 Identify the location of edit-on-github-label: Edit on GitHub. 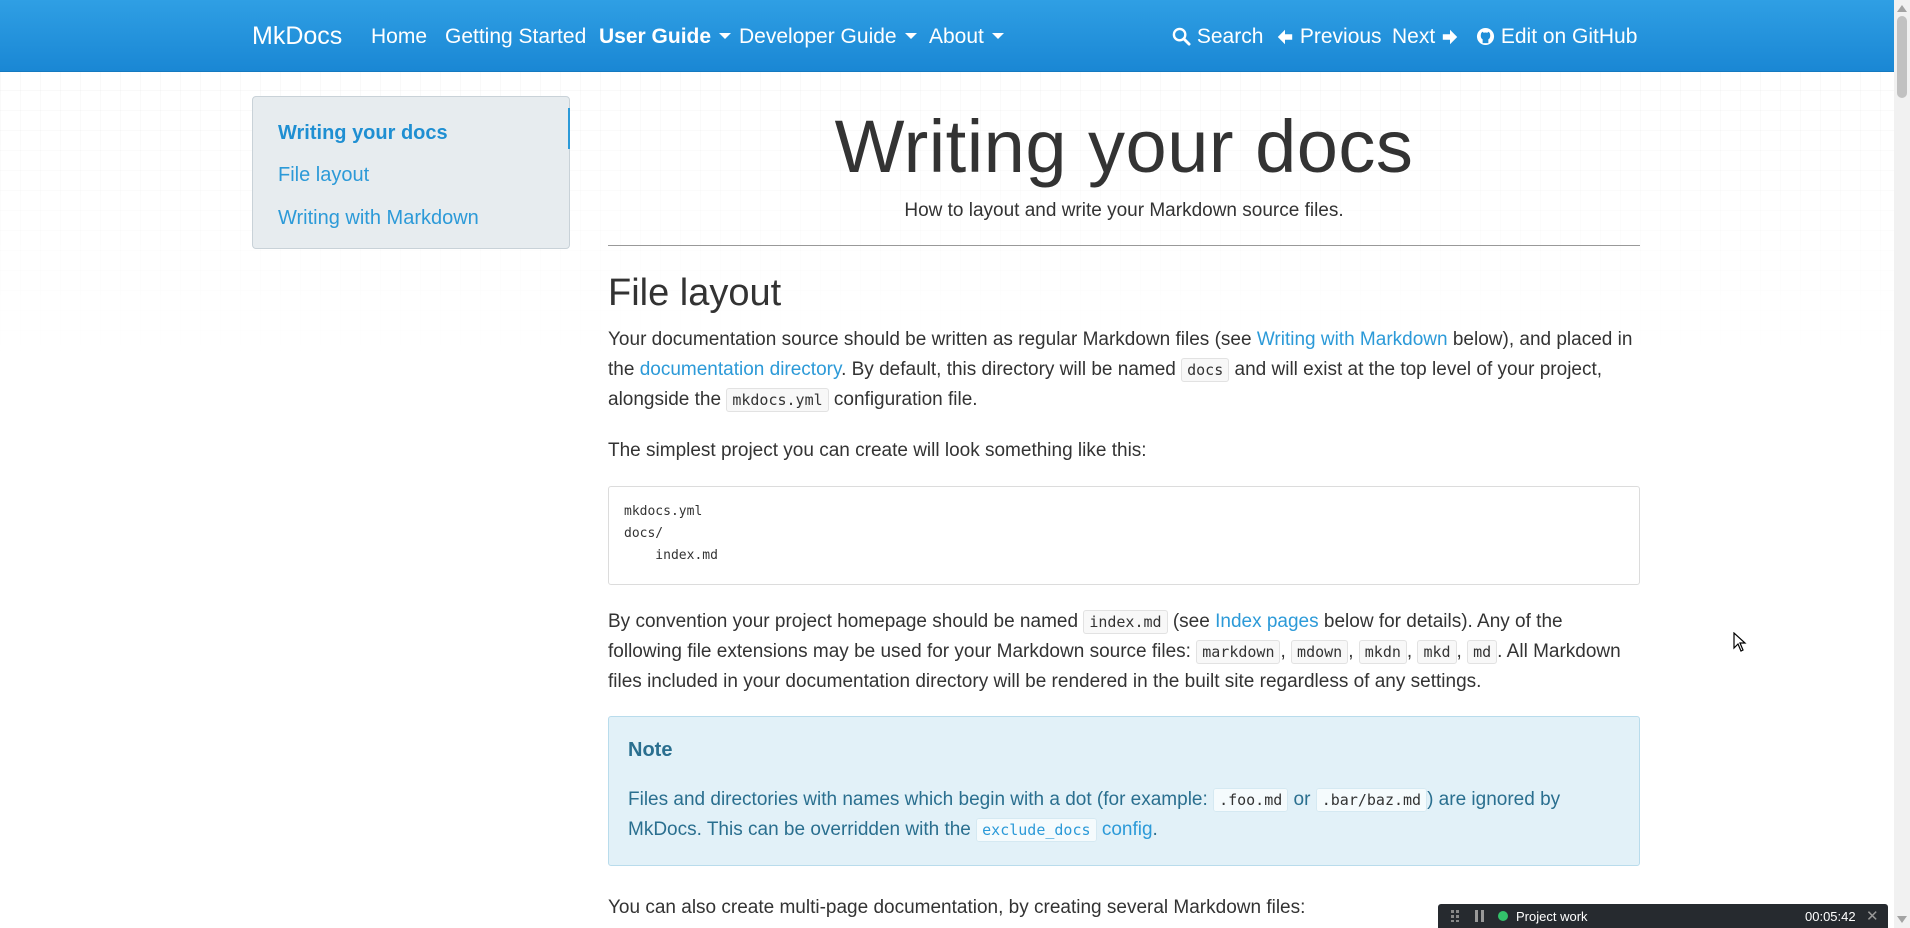
(1569, 36).